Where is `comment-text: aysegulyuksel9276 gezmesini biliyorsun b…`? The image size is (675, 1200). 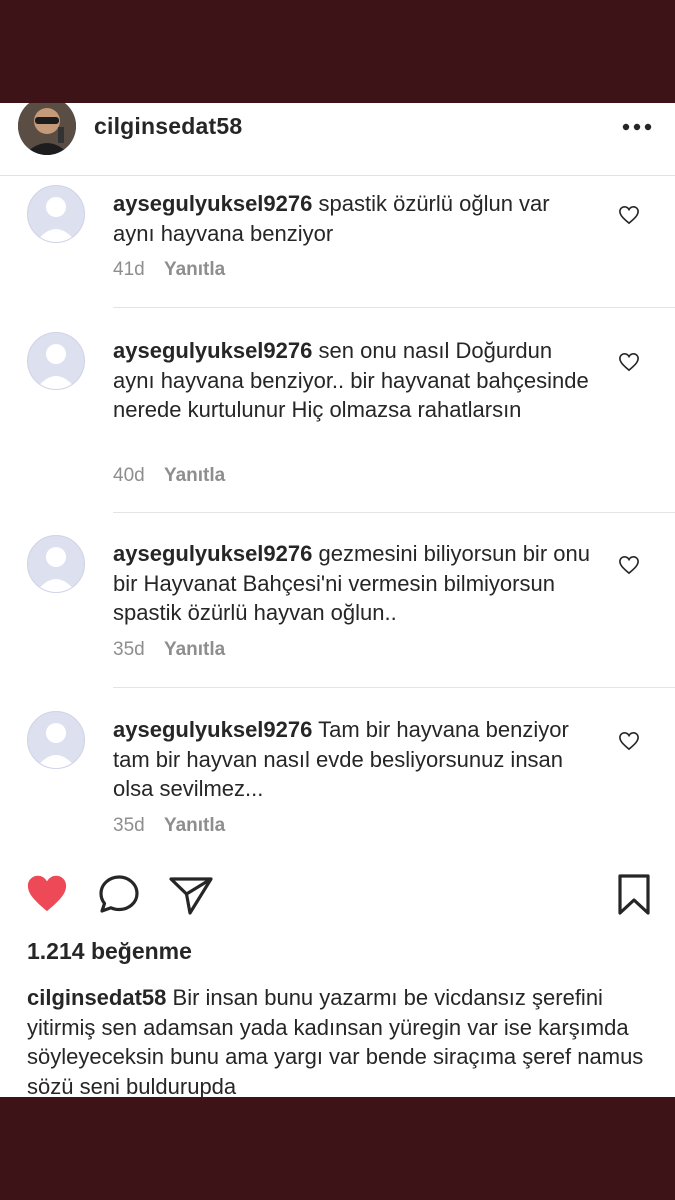
comment-text: aysegulyuksel9276 gezmesini biliyorsun b… is located at coordinates (353, 583).